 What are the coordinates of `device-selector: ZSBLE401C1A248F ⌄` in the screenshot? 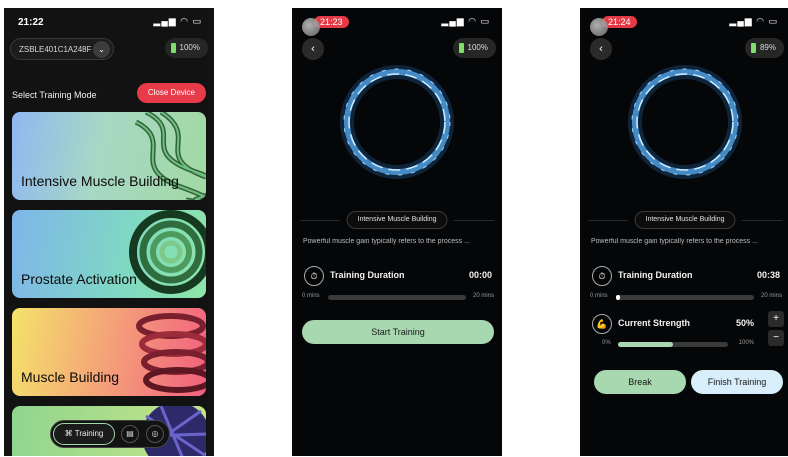 It's located at (62, 49).